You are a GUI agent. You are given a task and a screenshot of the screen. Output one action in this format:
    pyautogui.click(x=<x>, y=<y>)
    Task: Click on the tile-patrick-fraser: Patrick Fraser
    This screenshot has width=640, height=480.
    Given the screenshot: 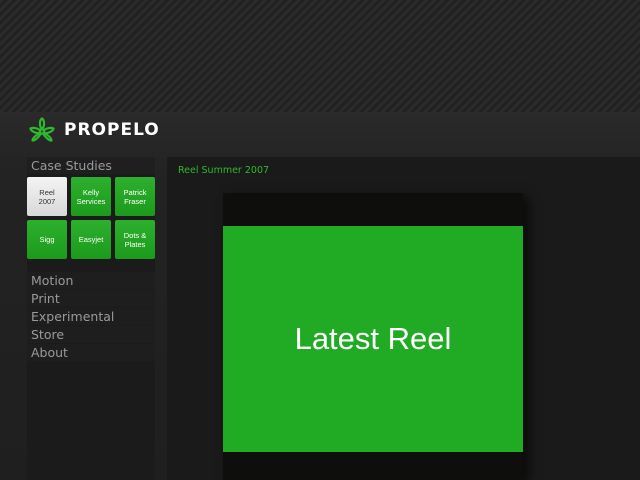 What is the action you would take?
    pyautogui.click(x=135, y=196)
    